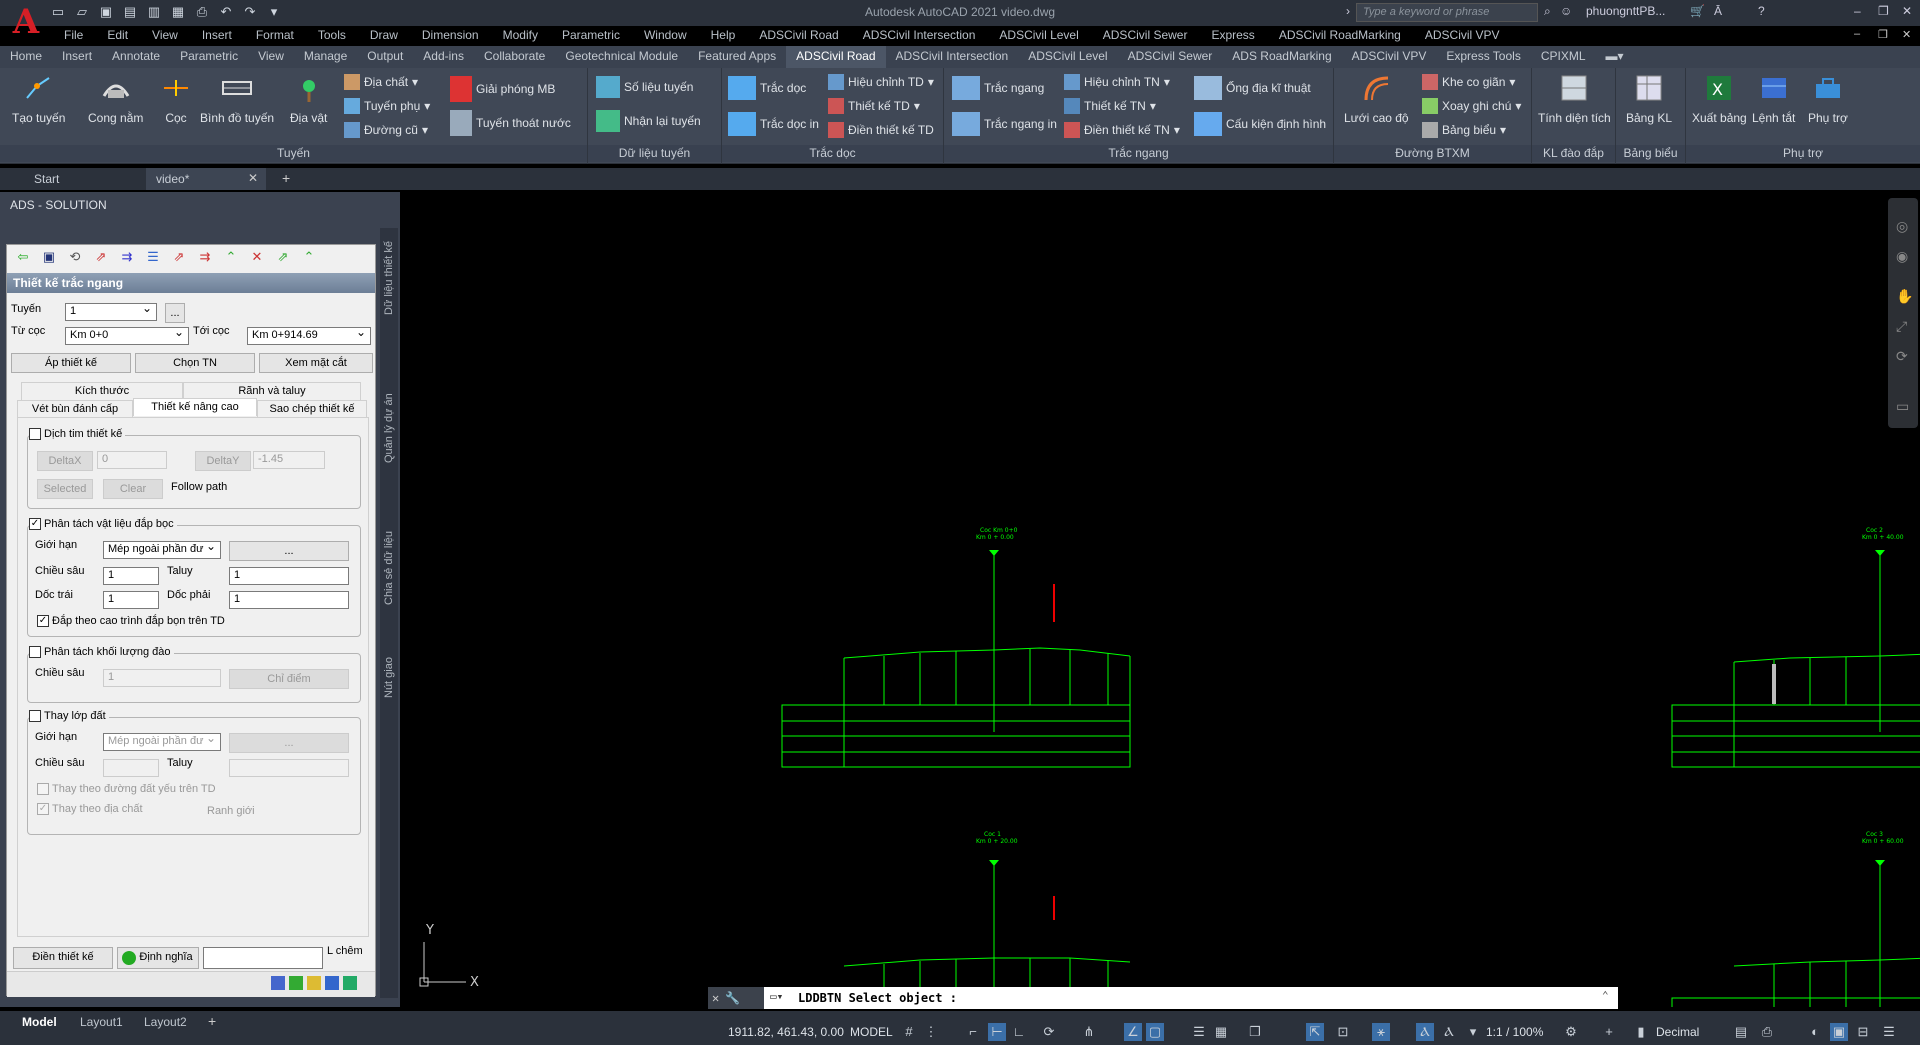 This screenshot has height=1045, width=1920. What do you see at coordinates (798, 36) in the screenshot?
I see `menu-12: ADSCivil Road` at bounding box center [798, 36].